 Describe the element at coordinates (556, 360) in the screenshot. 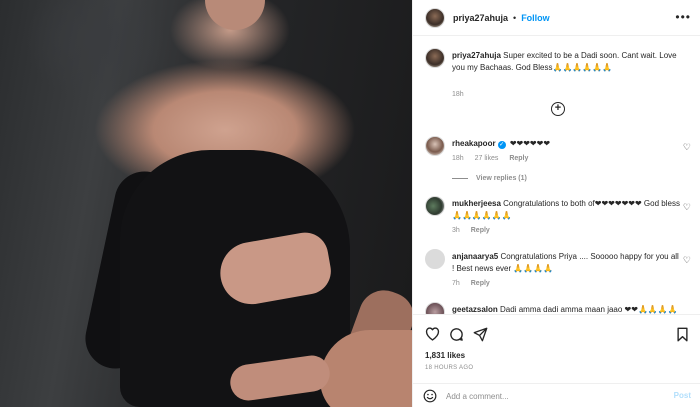

I see `action-bar: 1,831 likes 18 HOURS AGO Post` at that location.